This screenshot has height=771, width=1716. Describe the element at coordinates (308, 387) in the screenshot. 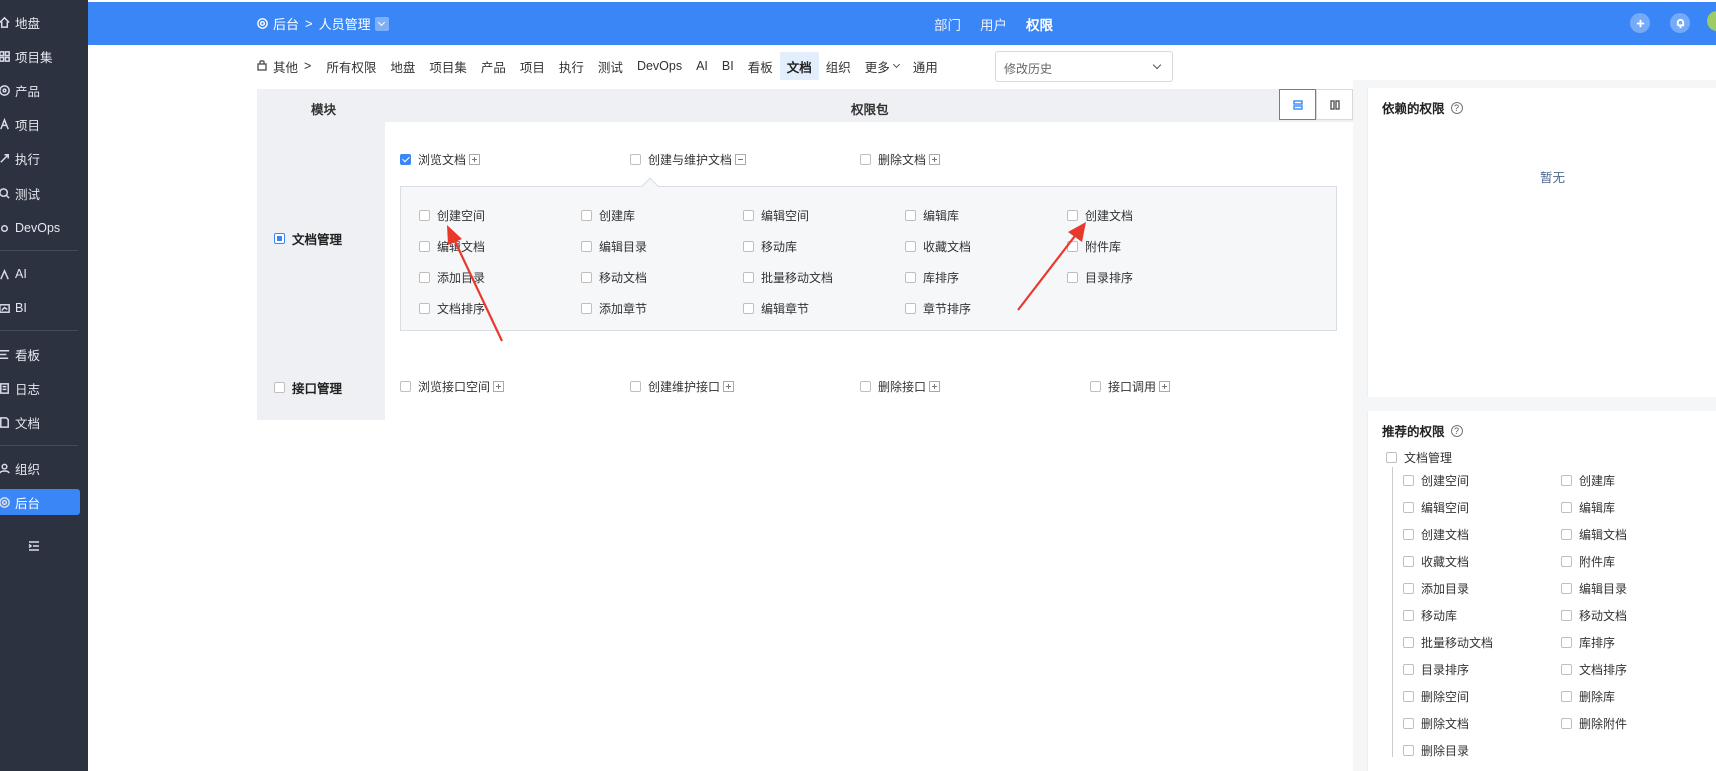

I see `module-api-management: 接口管理` at that location.